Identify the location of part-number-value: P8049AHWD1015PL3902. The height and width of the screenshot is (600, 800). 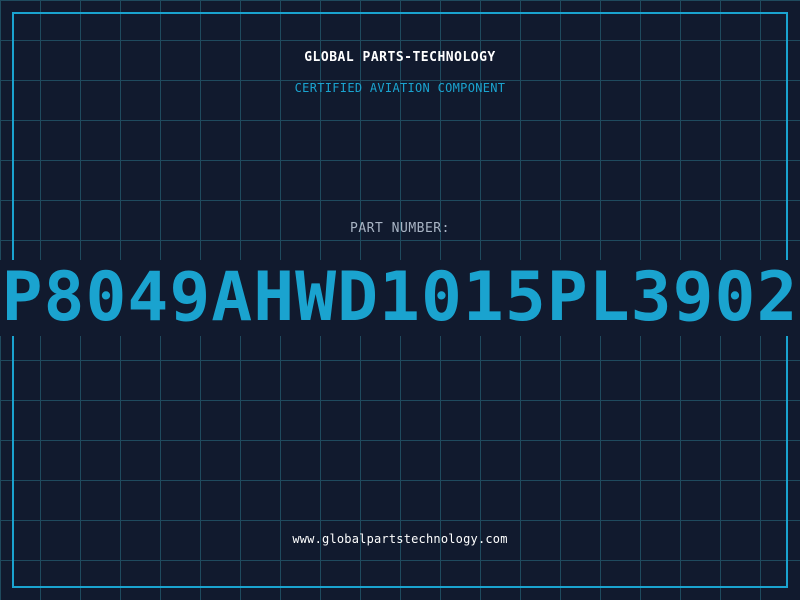
(400, 298).